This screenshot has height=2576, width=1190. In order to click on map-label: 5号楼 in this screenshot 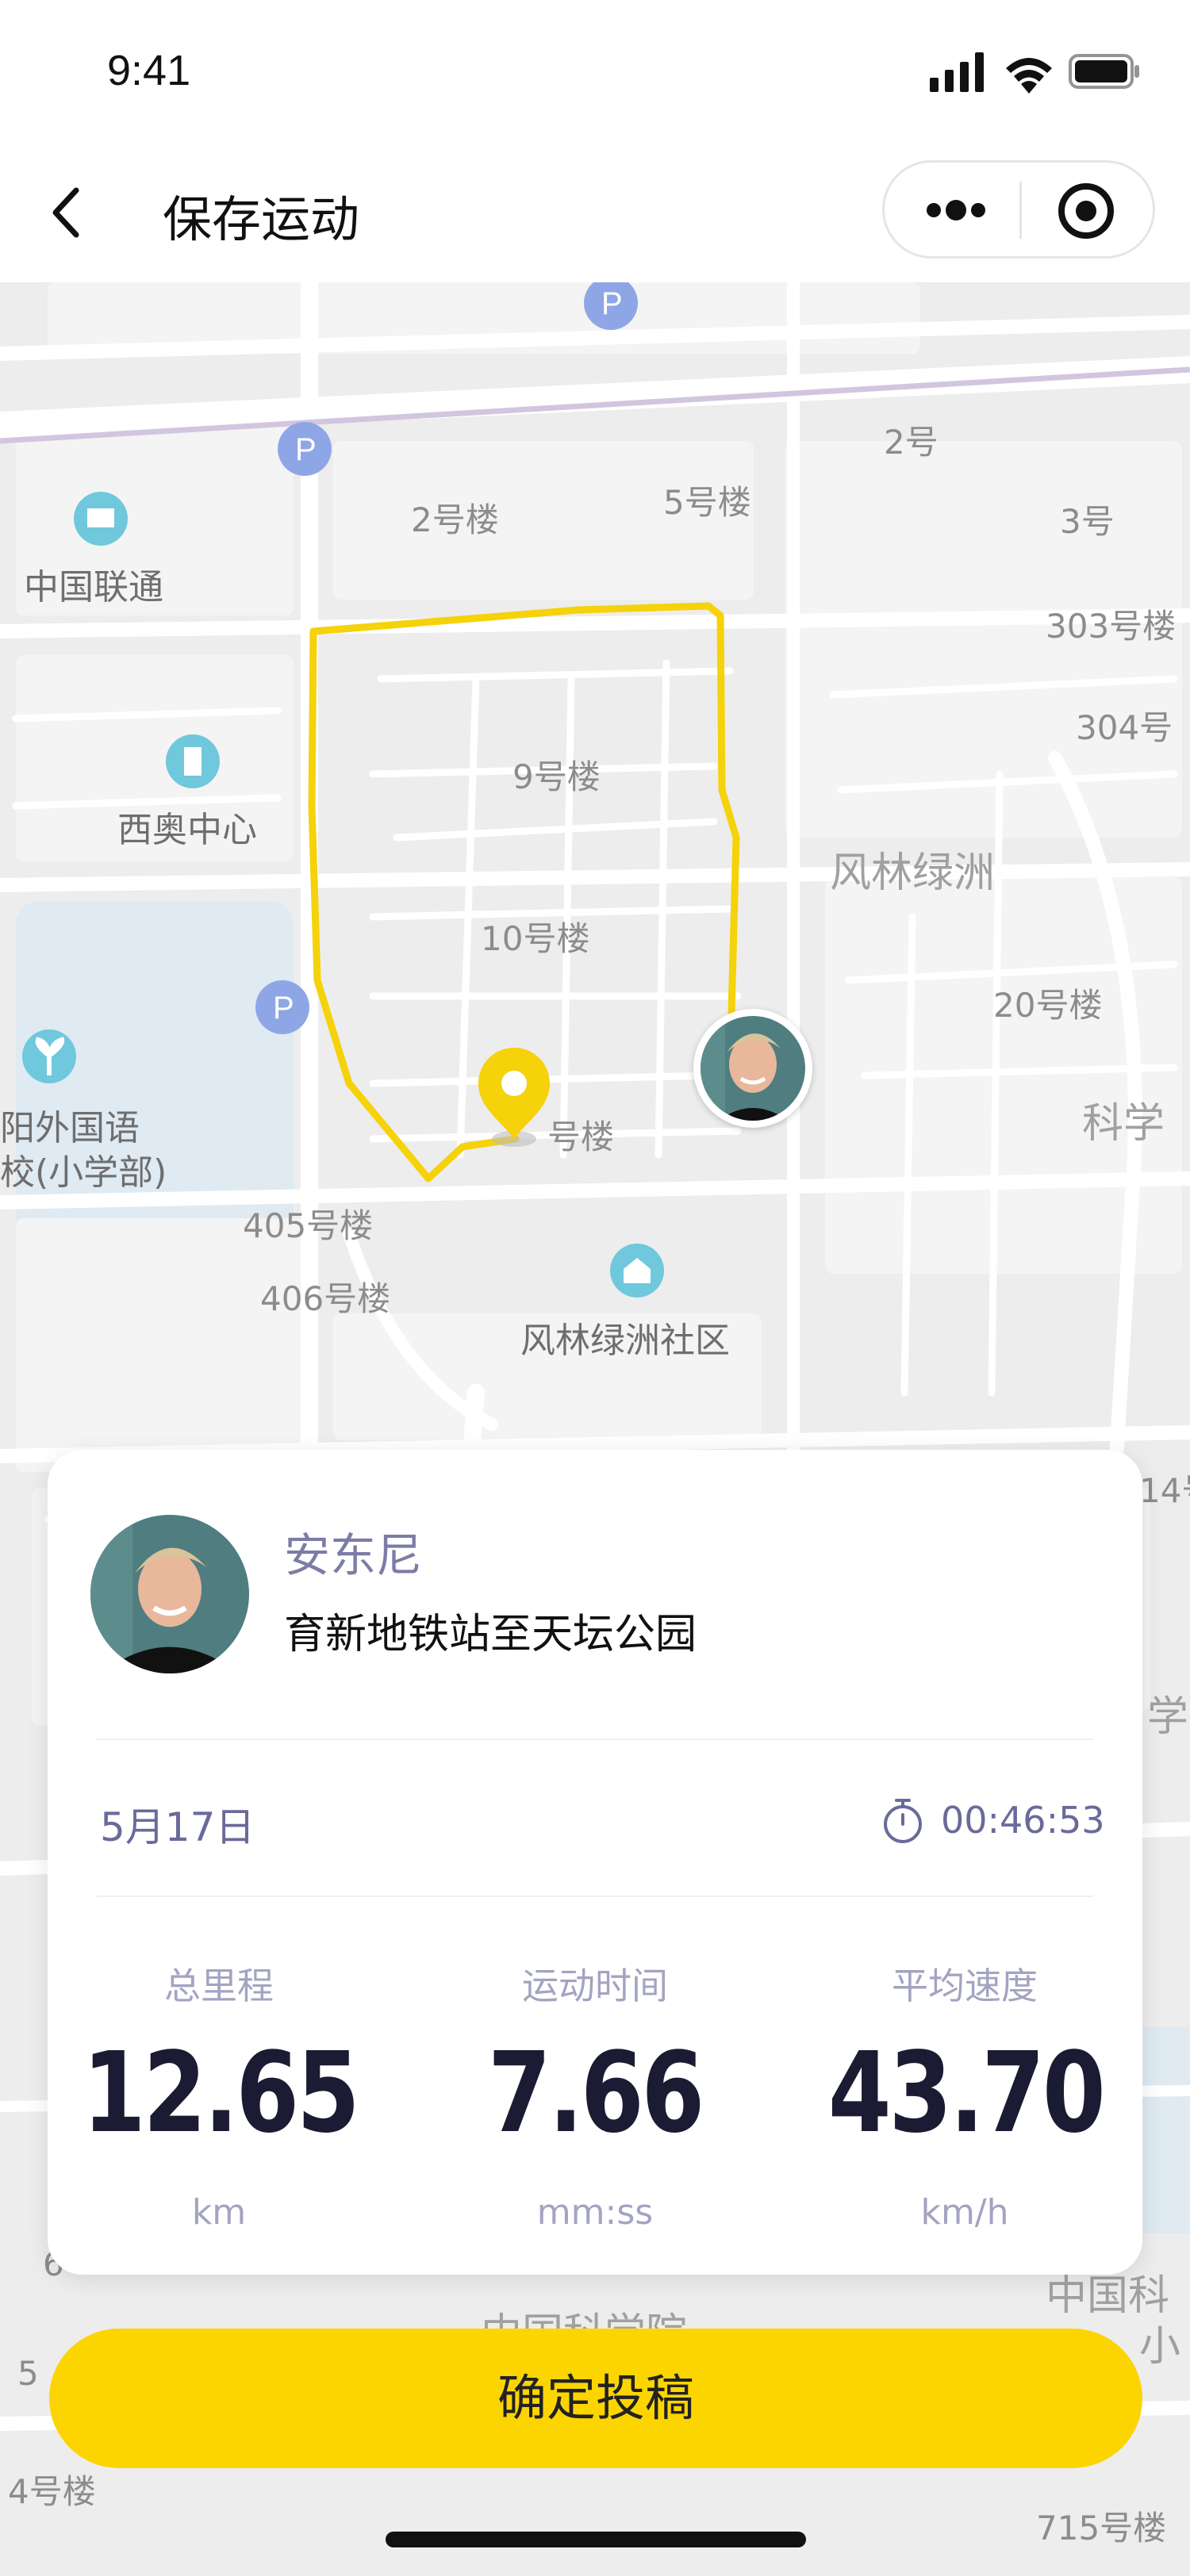, I will do `click(707, 502)`.